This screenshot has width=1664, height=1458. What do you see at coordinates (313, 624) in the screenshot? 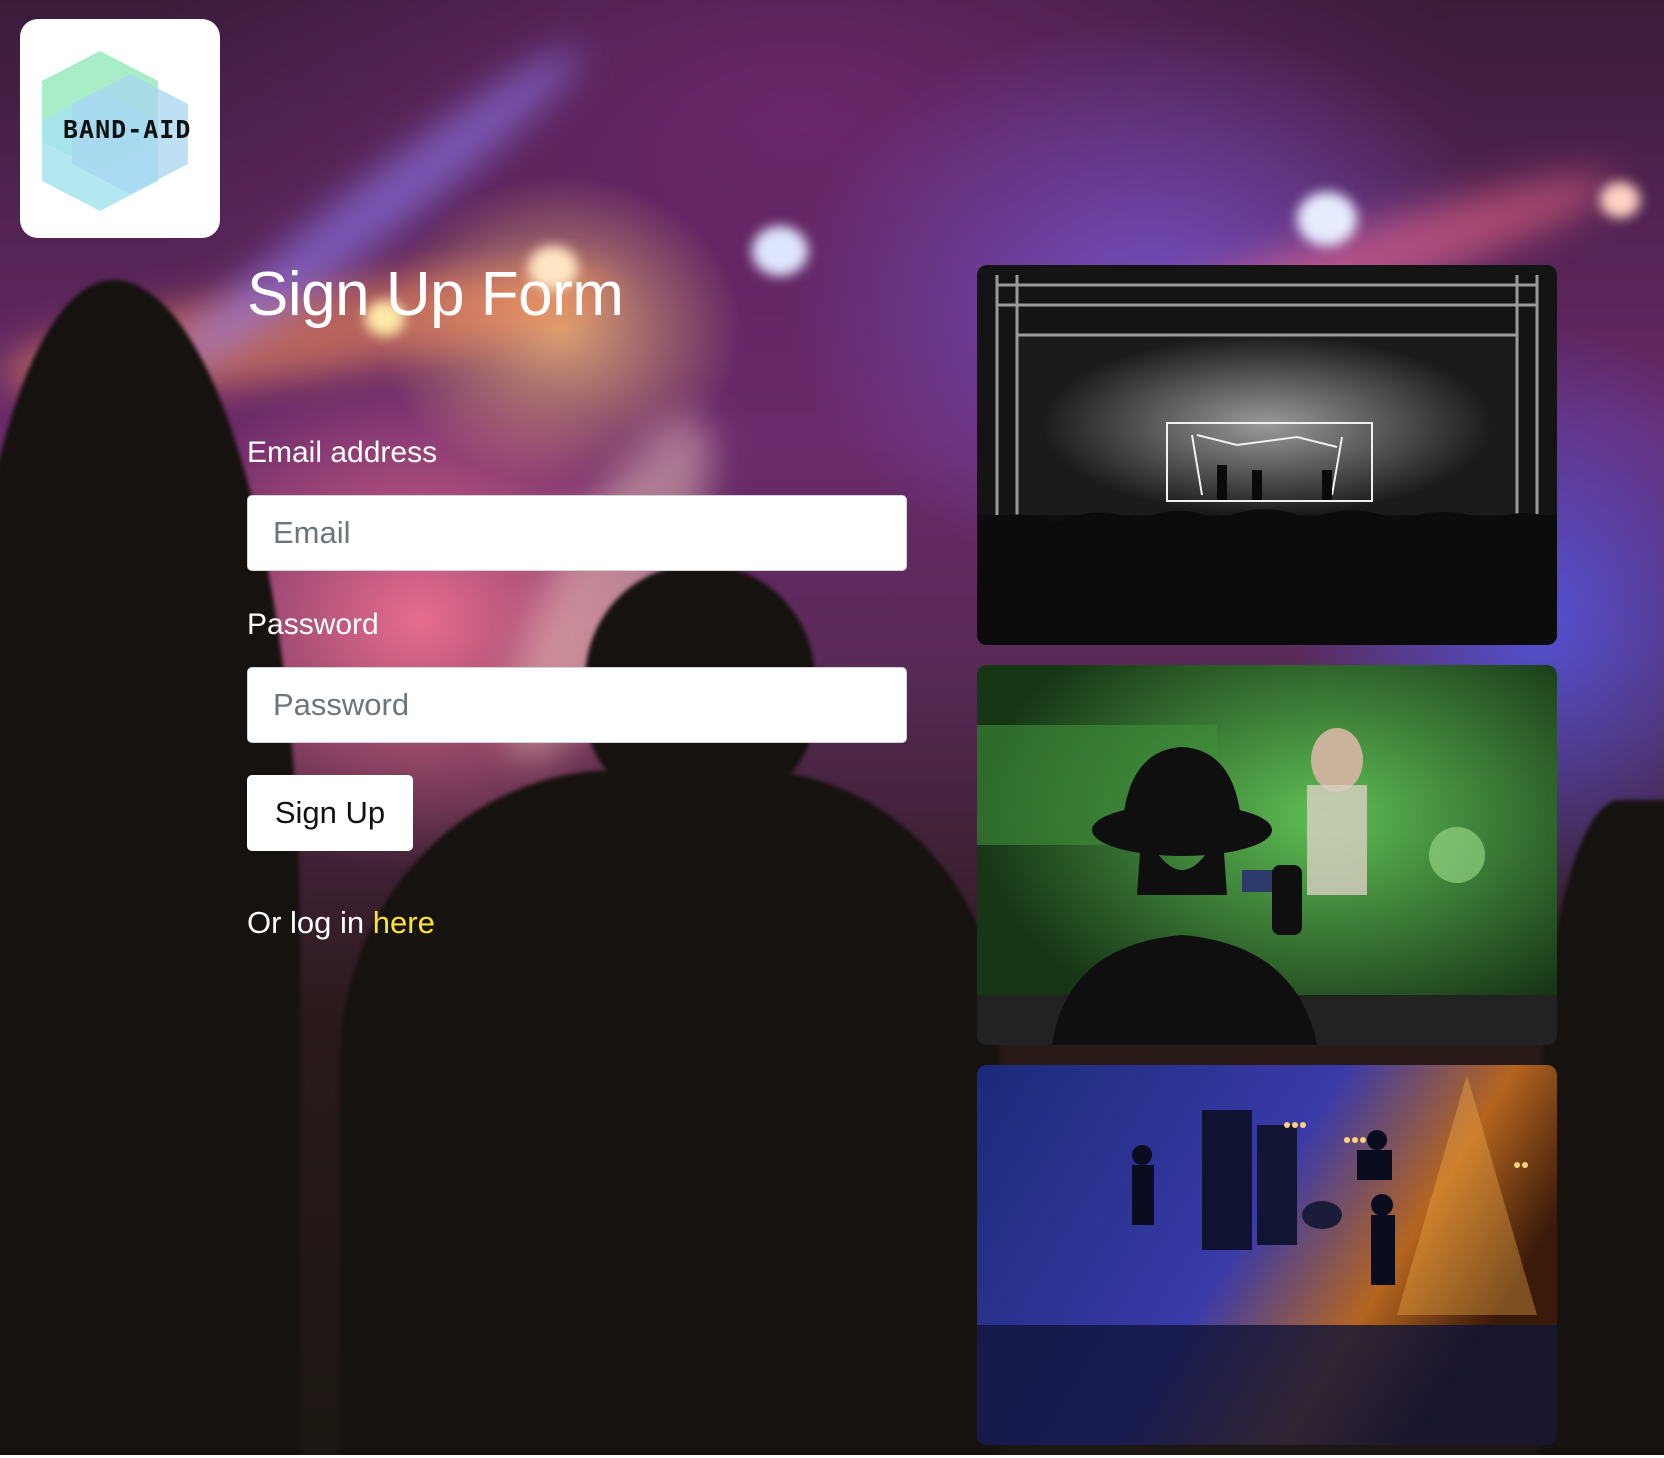
I see `password-label: Password` at bounding box center [313, 624].